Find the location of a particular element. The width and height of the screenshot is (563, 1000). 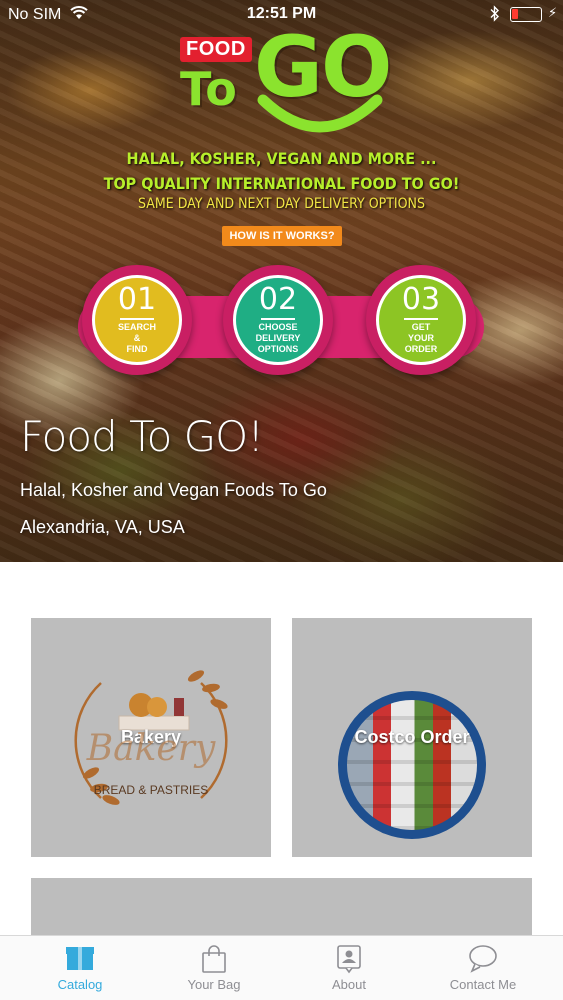

step-search-find: 01 SEARCH & FIND is located at coordinates (137, 320).